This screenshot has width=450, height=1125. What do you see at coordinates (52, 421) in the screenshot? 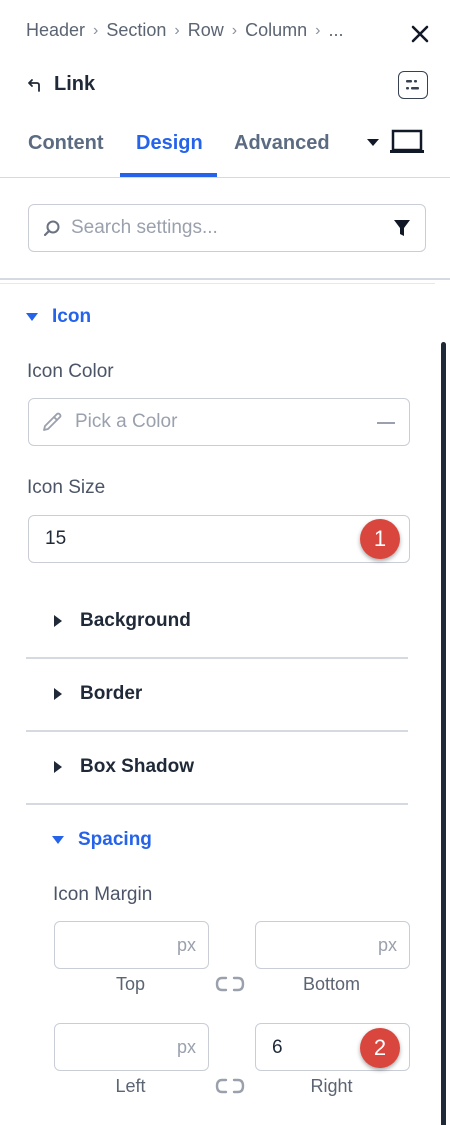
I see `eyedropper-icon` at bounding box center [52, 421].